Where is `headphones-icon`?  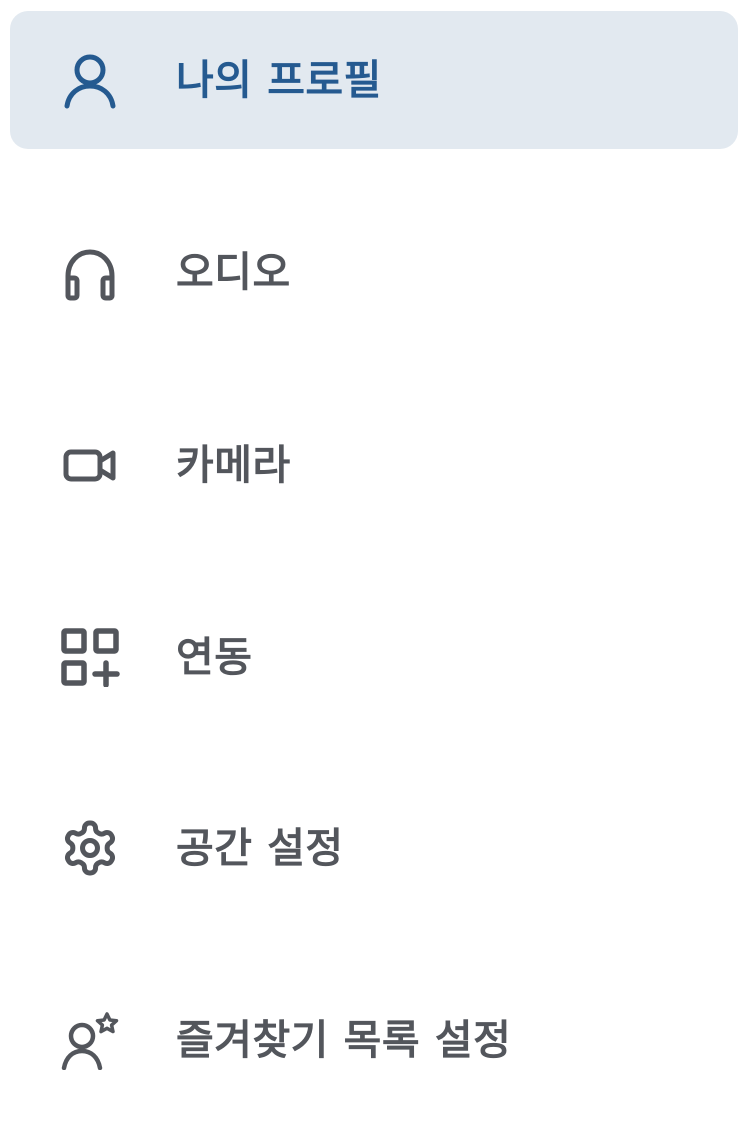
headphones-icon is located at coordinates (90, 272).